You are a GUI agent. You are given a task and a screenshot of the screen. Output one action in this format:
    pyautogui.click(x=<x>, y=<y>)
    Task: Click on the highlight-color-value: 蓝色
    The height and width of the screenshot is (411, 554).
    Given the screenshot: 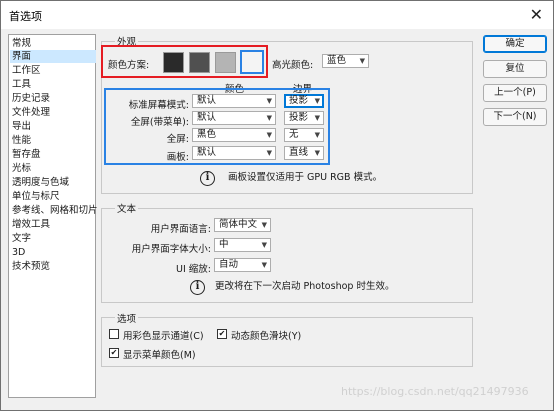 What is the action you would take?
    pyautogui.click(x=337, y=60)
    